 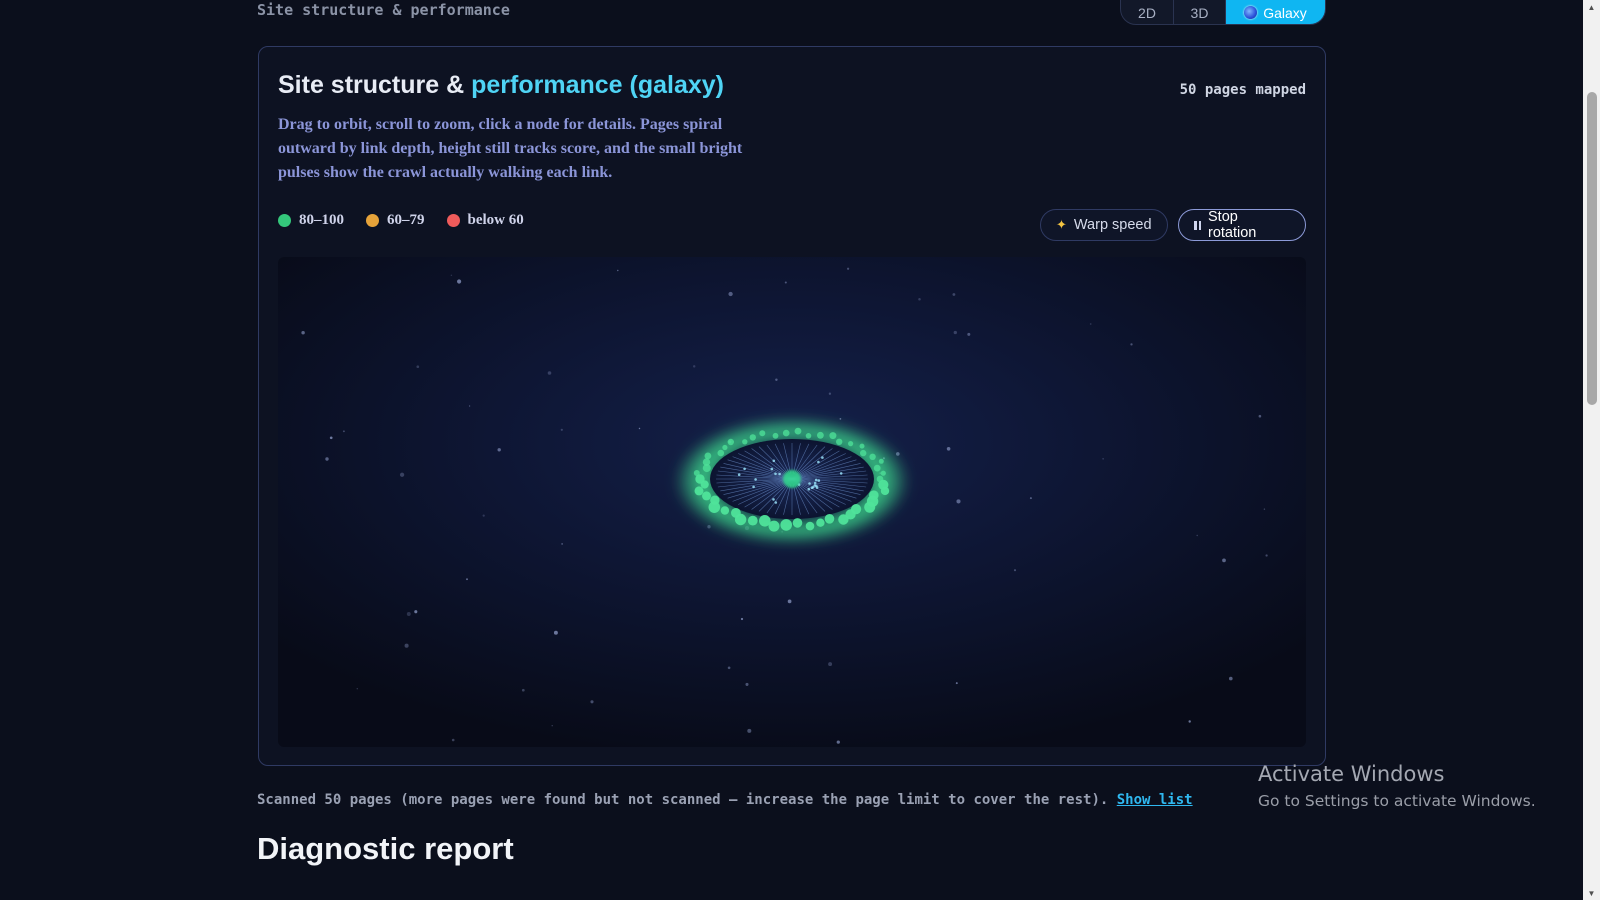 I want to click on warp-speed-button: ✦ Warp speed, so click(x=1104, y=225).